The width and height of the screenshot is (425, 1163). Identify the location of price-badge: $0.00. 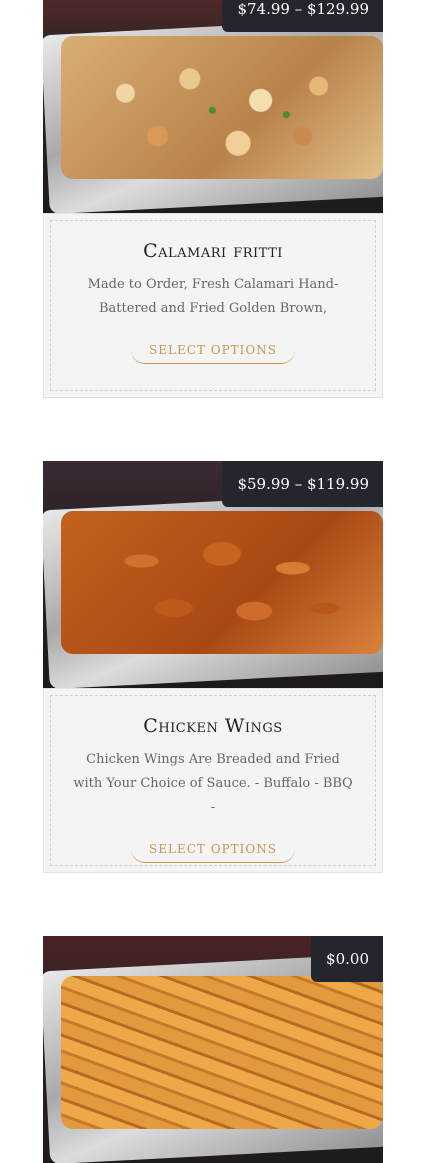
(347, 959).